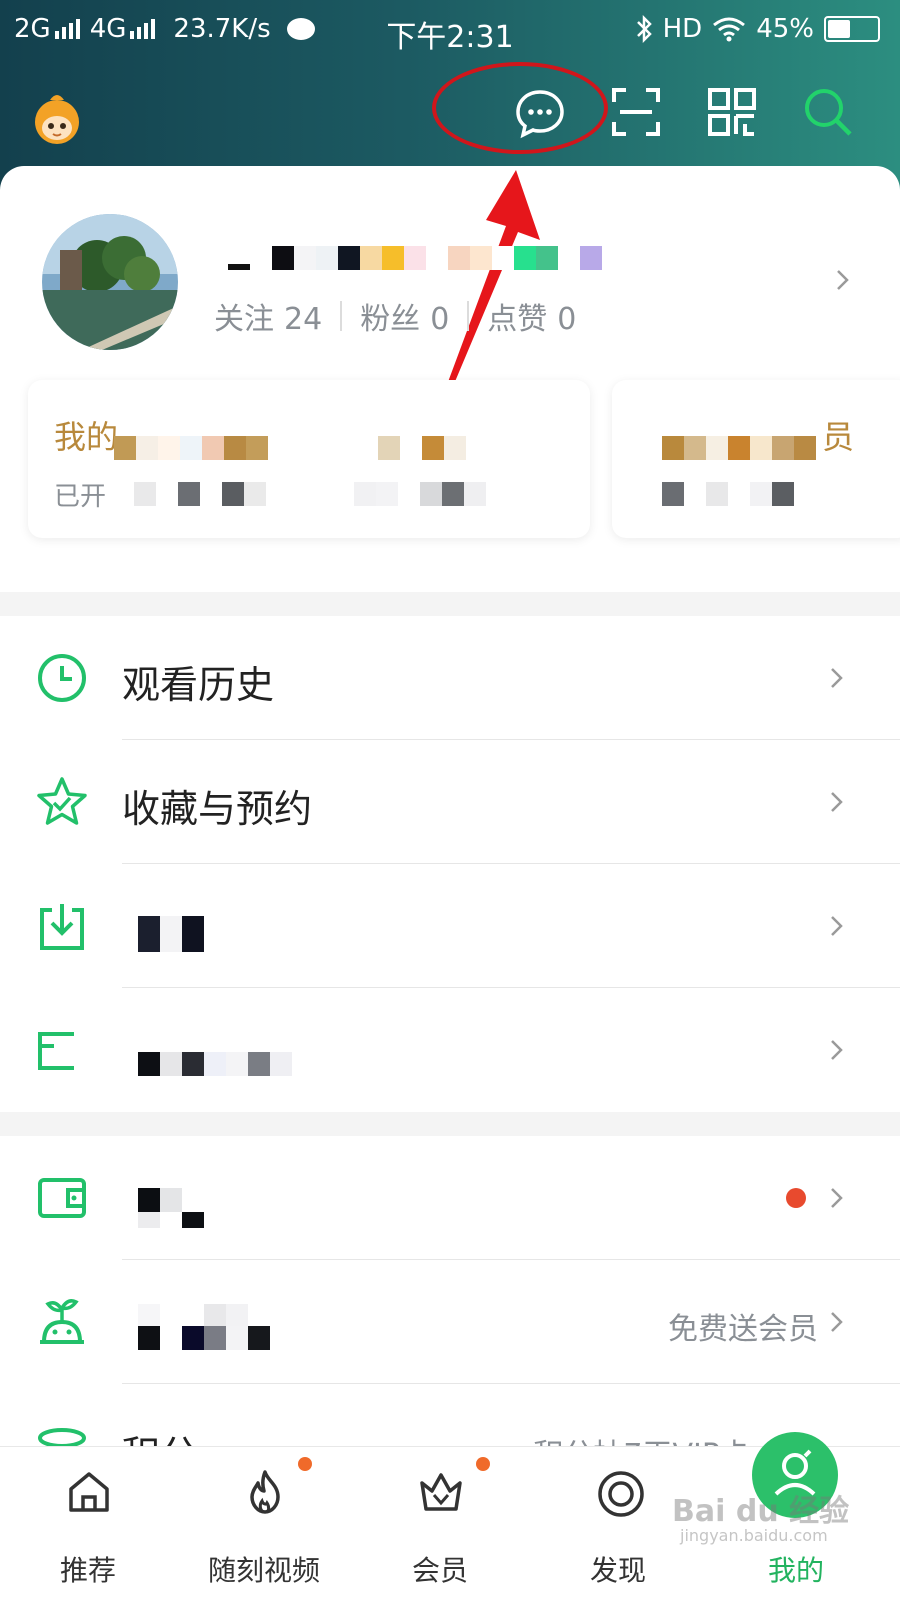 This screenshot has width=900, height=1600. What do you see at coordinates (450, 678) in the screenshot?
I see `menu-item-watch-history: 观看历史` at bounding box center [450, 678].